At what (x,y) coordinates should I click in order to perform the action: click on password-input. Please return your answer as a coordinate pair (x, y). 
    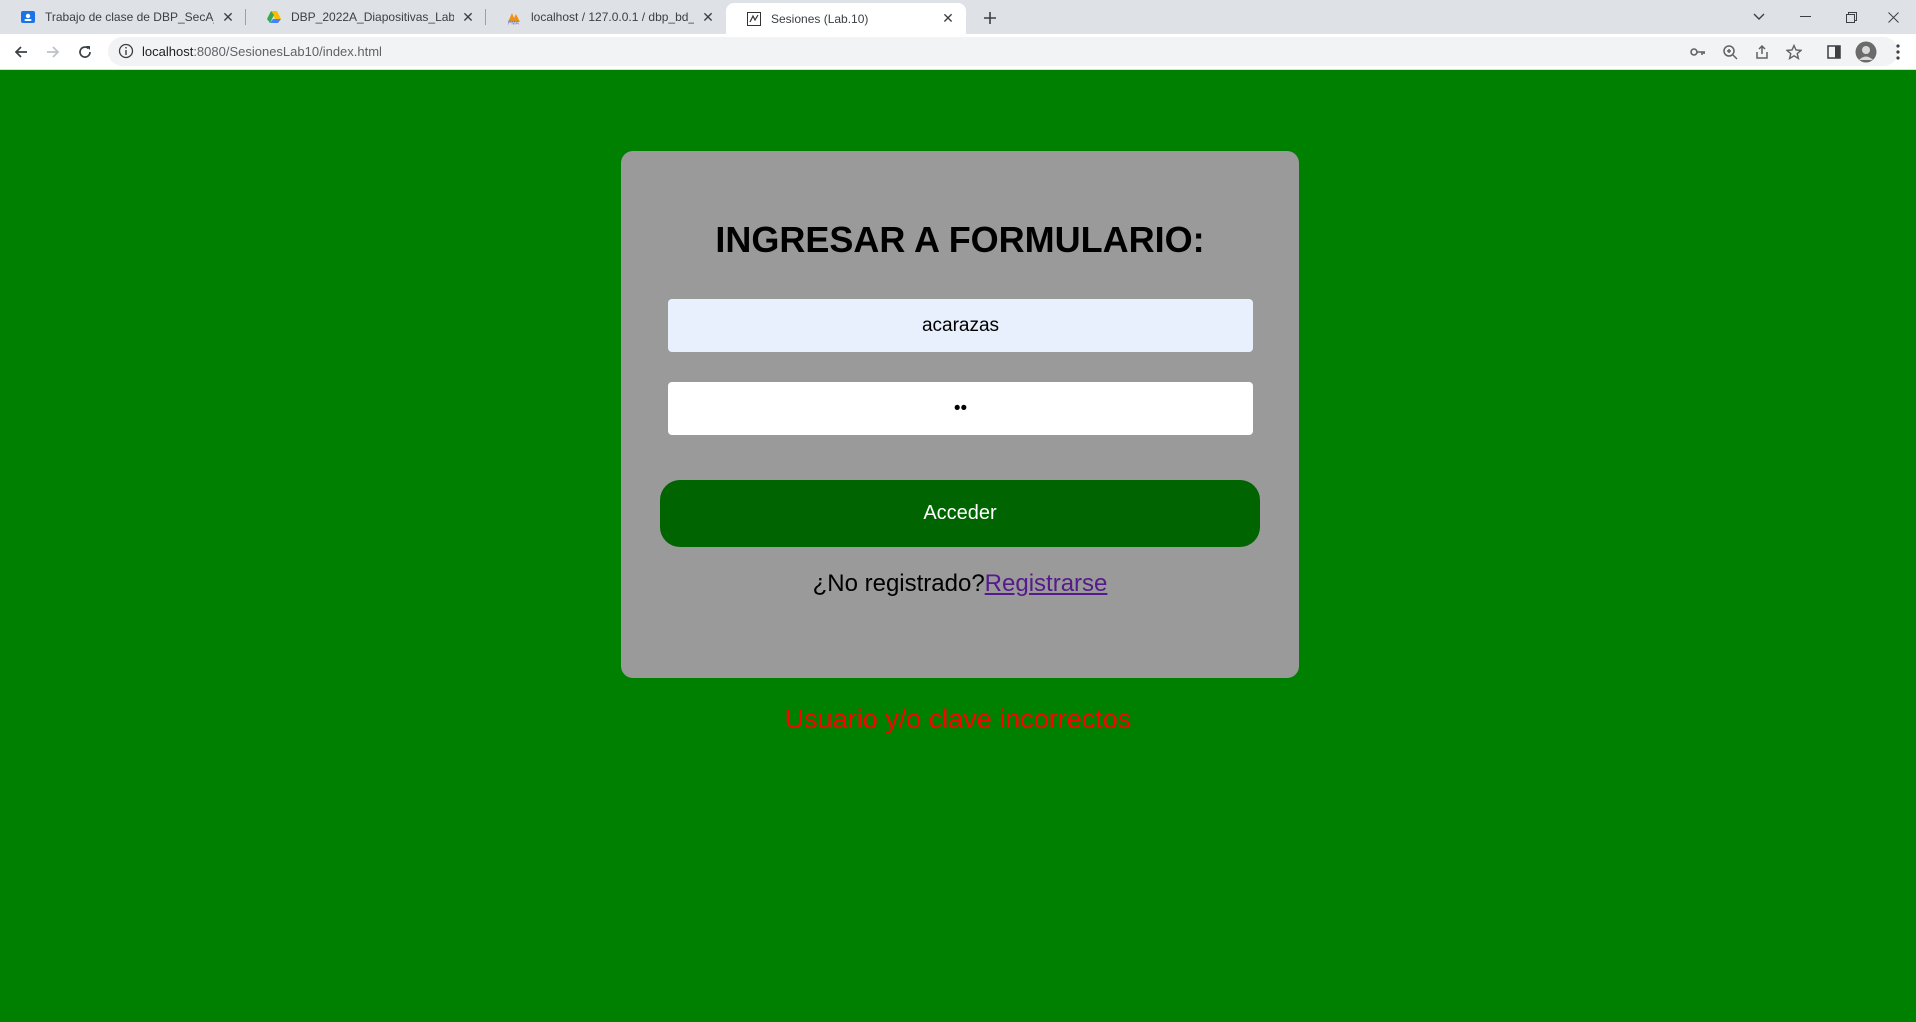
    Looking at the image, I should click on (960, 408).